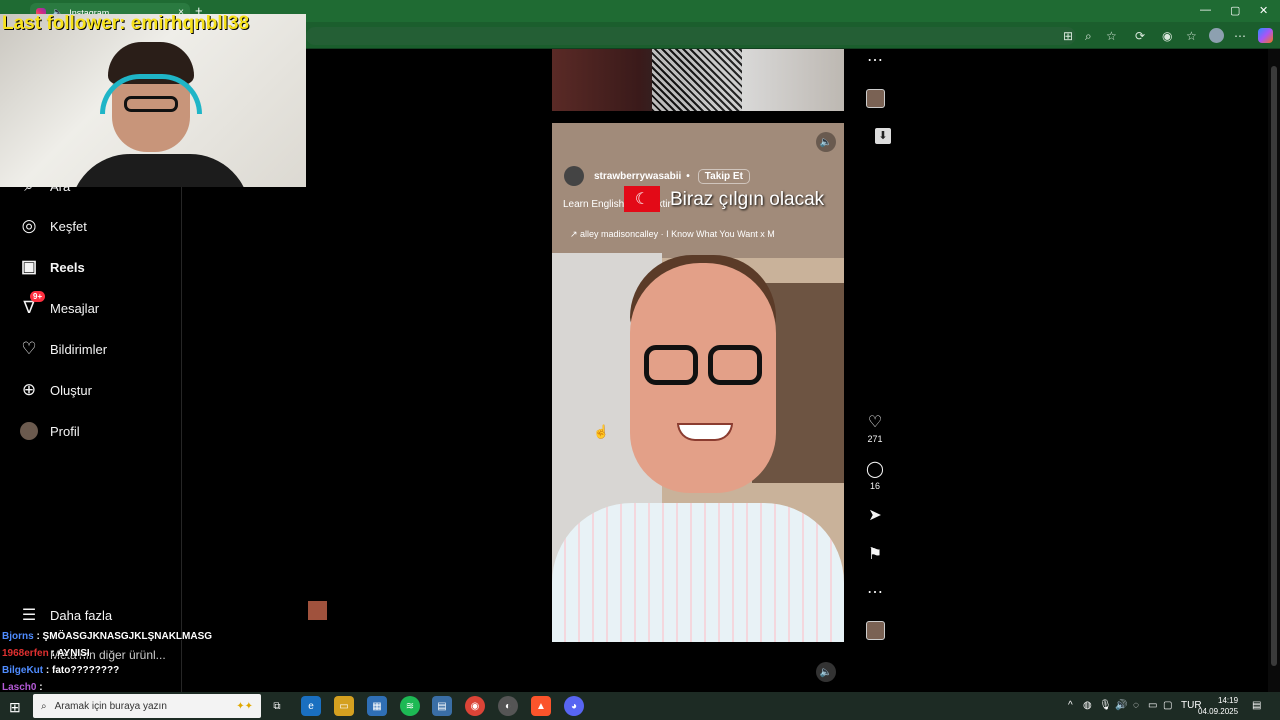  Describe the element at coordinates (29, 431) in the screenshot. I see `profile-avatar` at that location.